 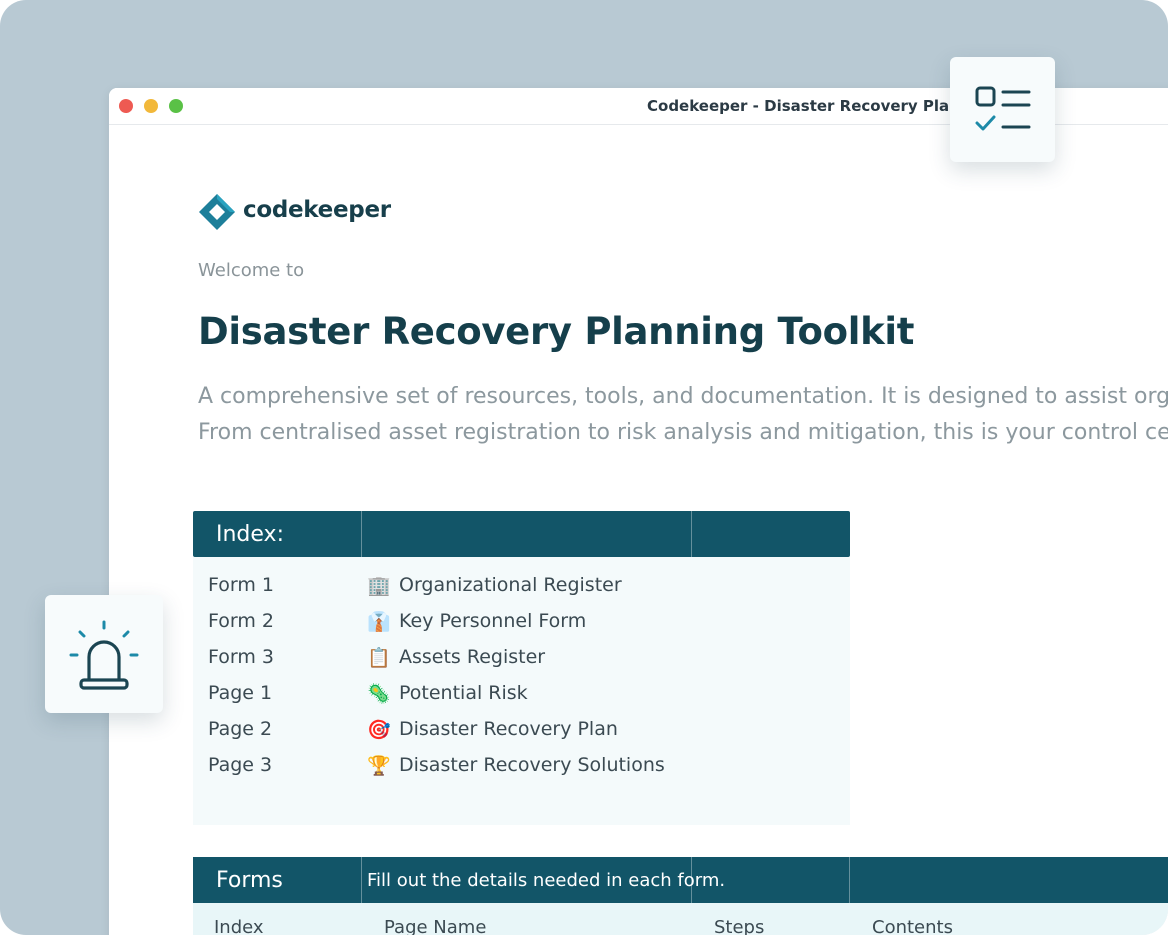 What do you see at coordinates (532, 765) in the screenshot?
I see `index-link-disaster-recovery-solutions: Disaster Recovery Solutions` at bounding box center [532, 765].